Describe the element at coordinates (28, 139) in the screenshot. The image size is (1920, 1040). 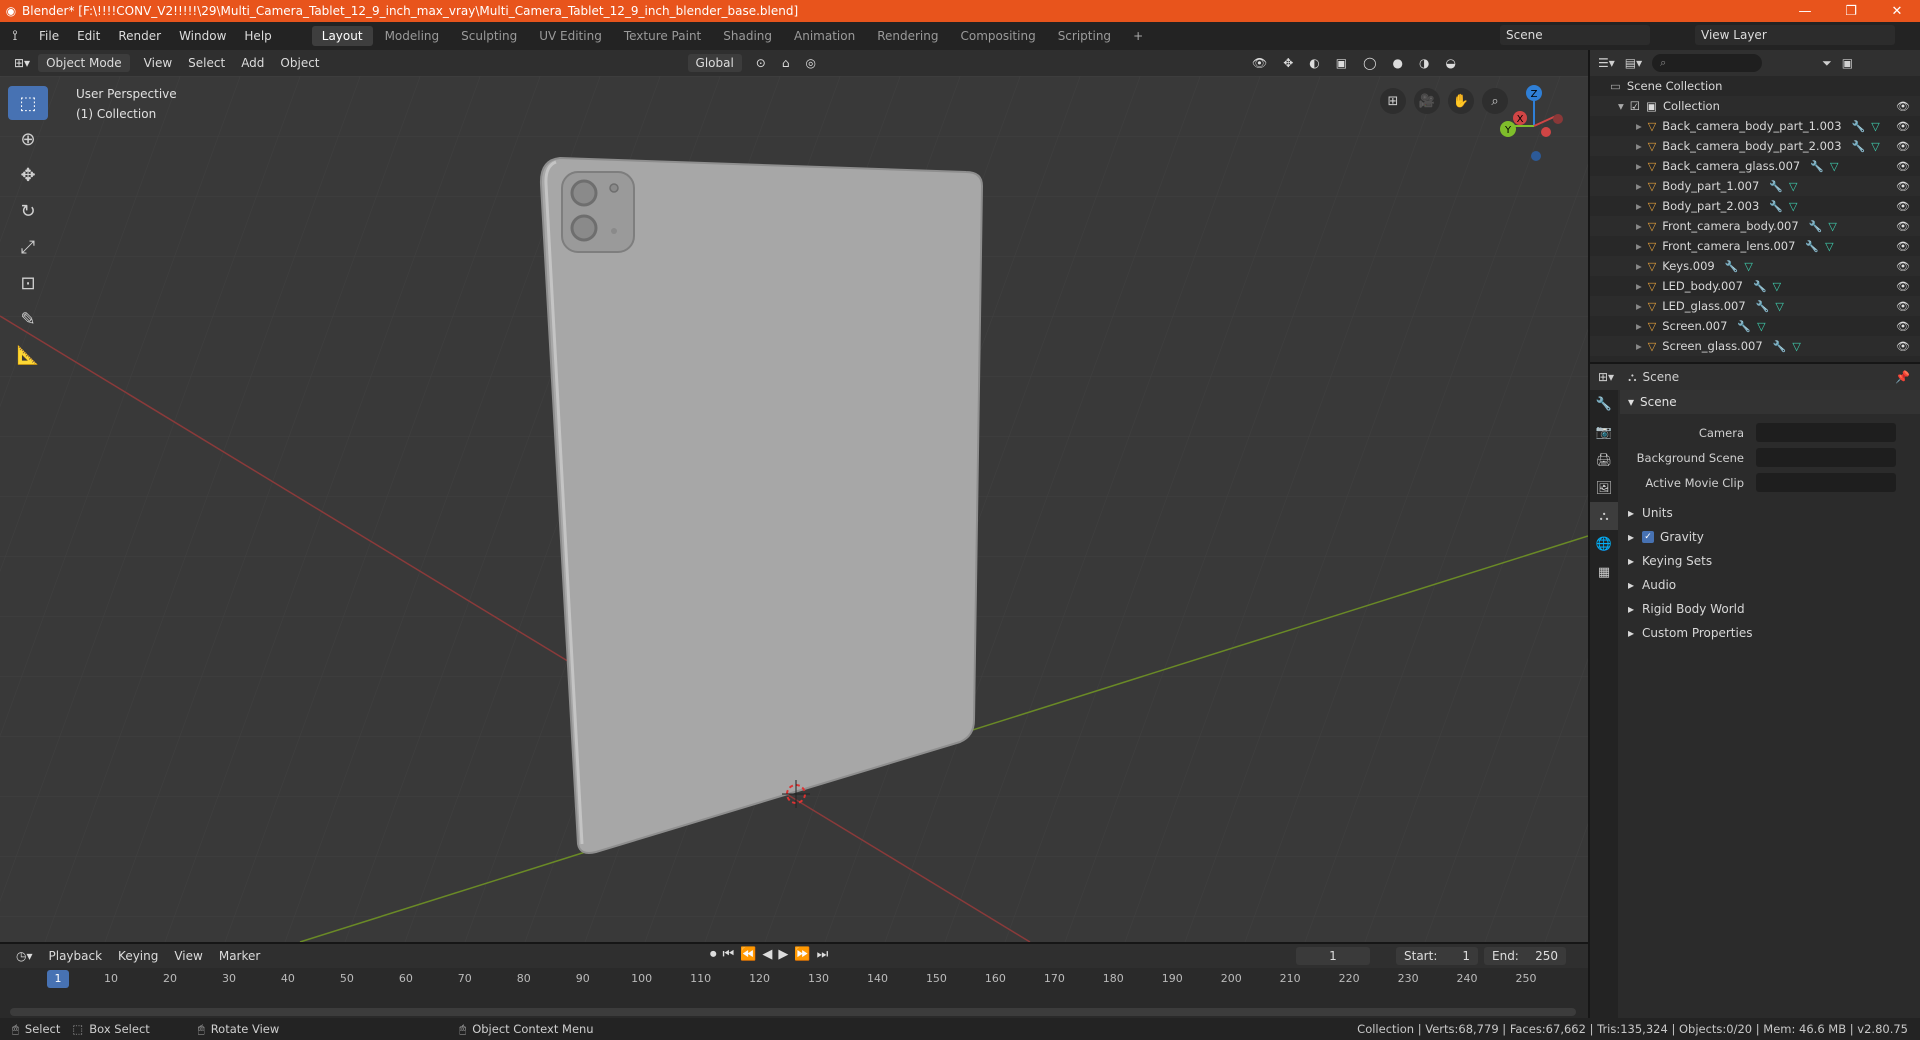
I see `cursor-tool-icon: ⊕` at that location.